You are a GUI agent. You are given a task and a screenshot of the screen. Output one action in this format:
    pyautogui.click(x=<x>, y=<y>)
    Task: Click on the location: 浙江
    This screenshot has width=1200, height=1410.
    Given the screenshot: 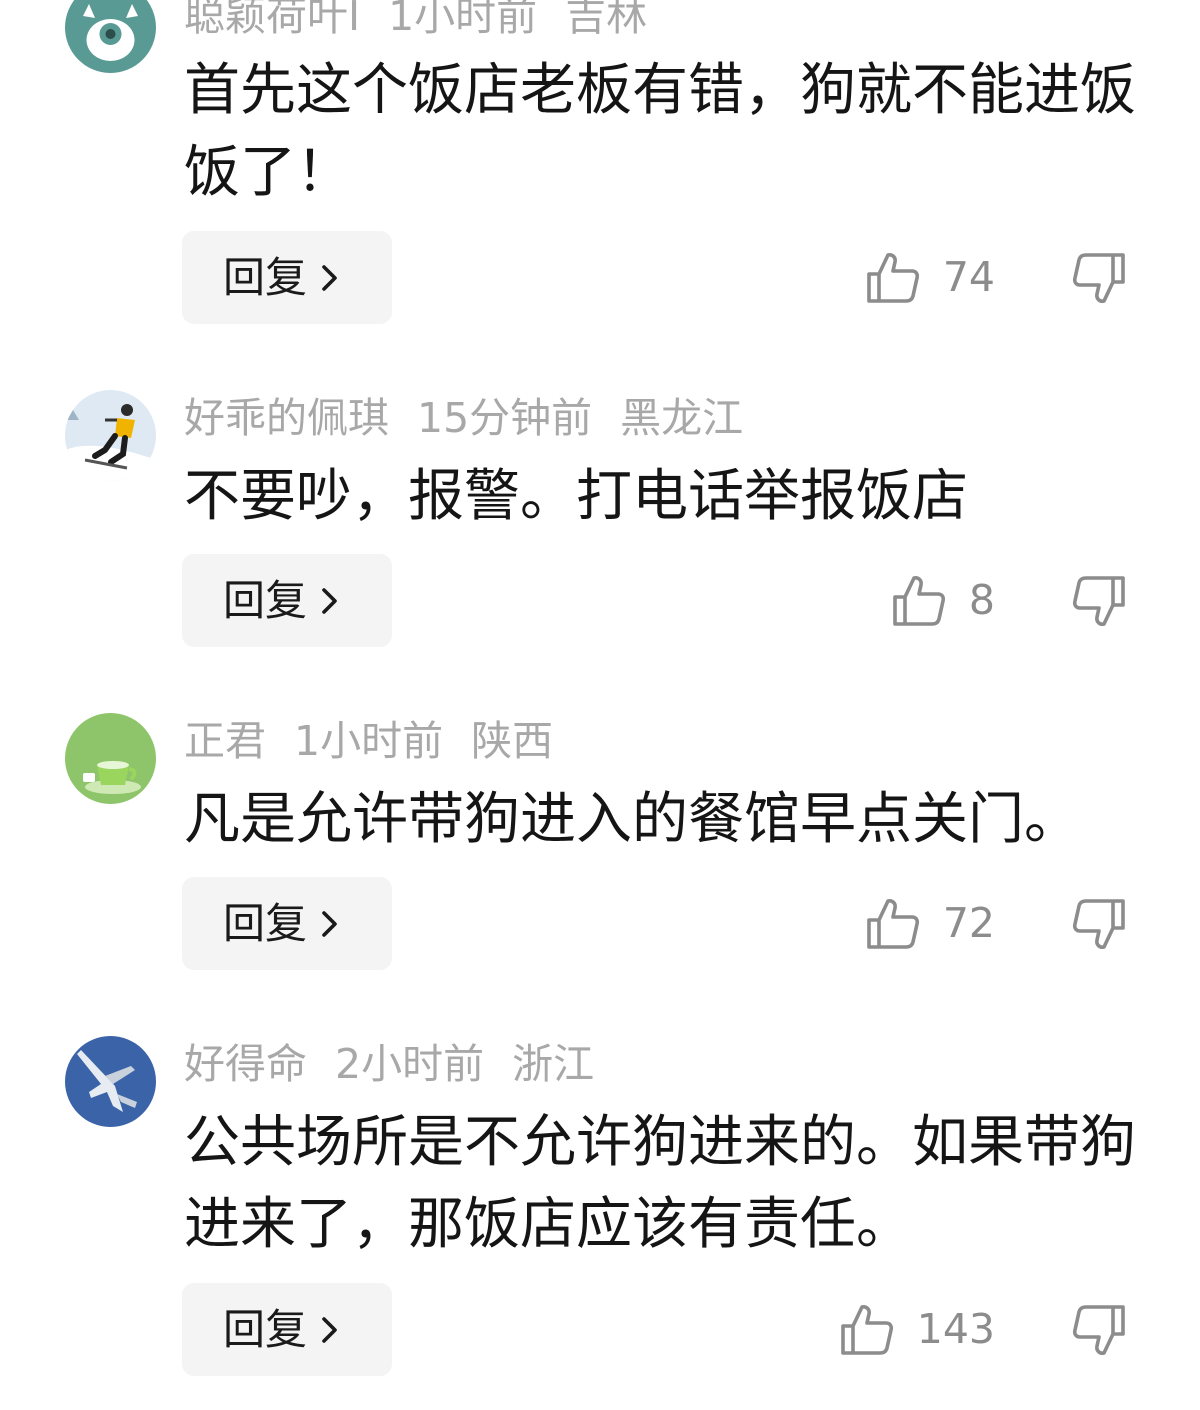 What is the action you would take?
    pyautogui.click(x=553, y=1064)
    